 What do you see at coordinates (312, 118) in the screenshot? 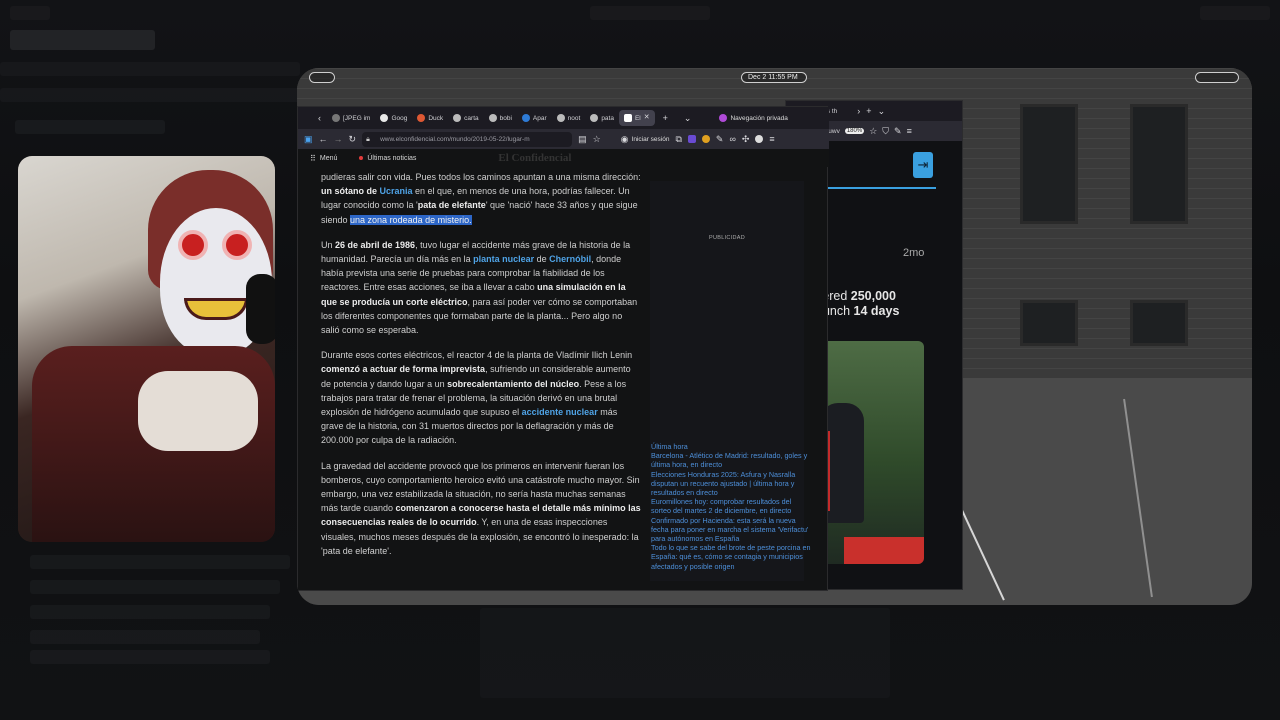
I see `chevron-left-icon: ‹` at bounding box center [312, 118].